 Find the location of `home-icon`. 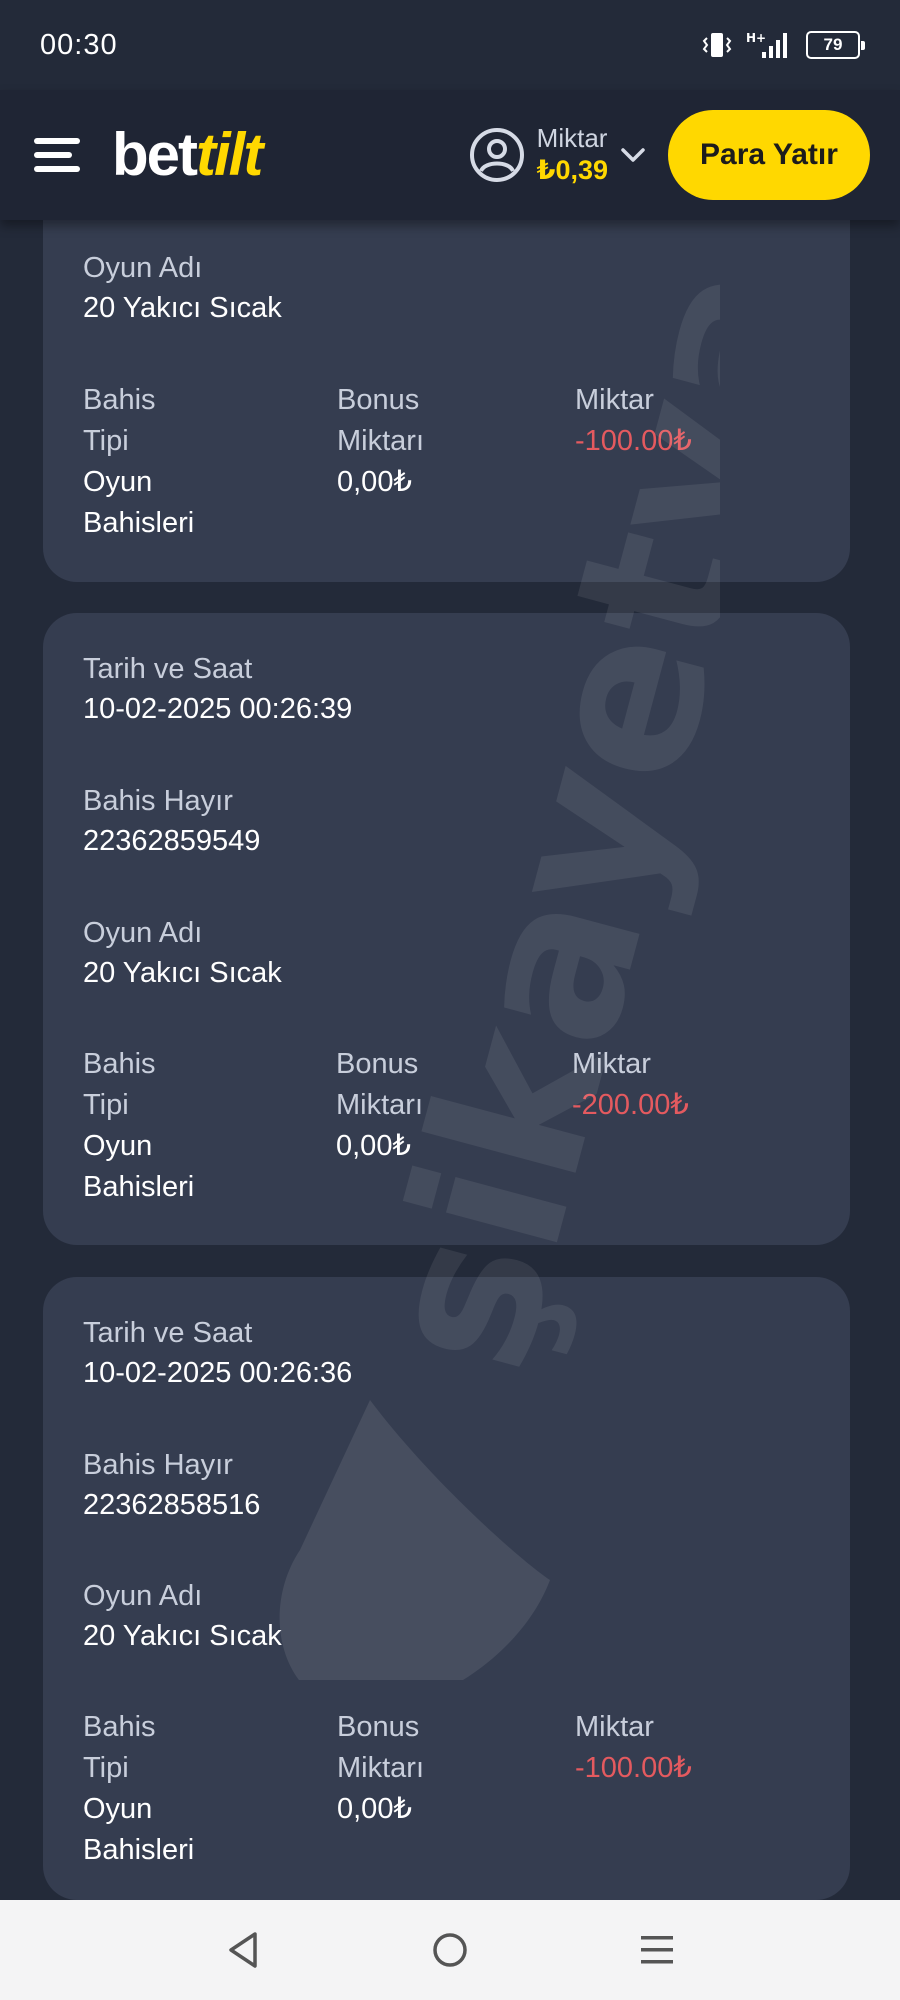

home-icon is located at coordinates (450, 1950).